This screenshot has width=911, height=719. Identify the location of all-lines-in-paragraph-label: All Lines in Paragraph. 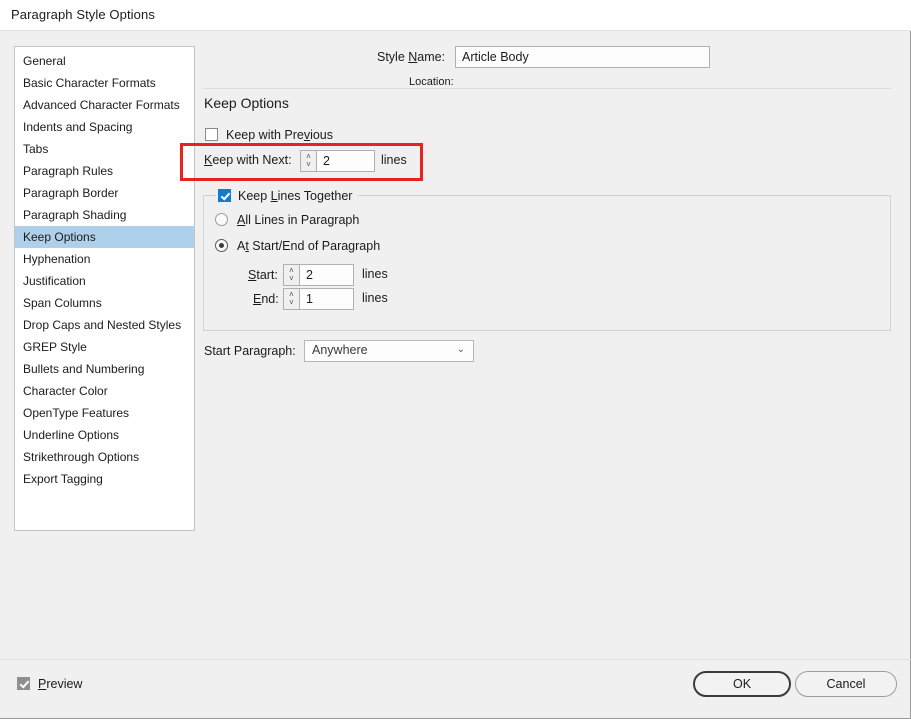
(298, 220).